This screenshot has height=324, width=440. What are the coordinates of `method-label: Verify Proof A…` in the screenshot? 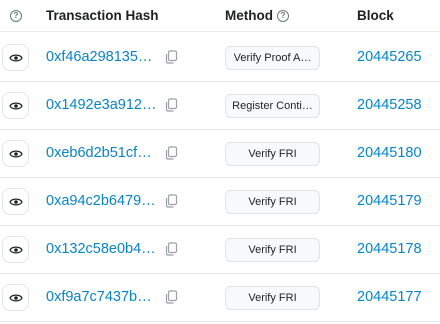 It's located at (272, 58).